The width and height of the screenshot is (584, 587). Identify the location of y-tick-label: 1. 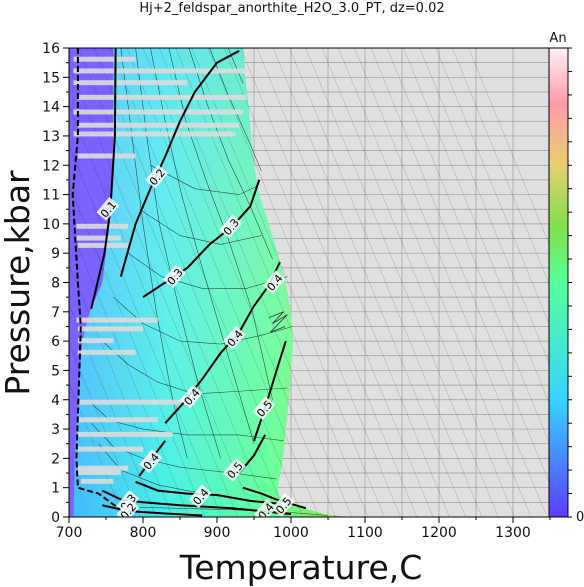
(55, 489).